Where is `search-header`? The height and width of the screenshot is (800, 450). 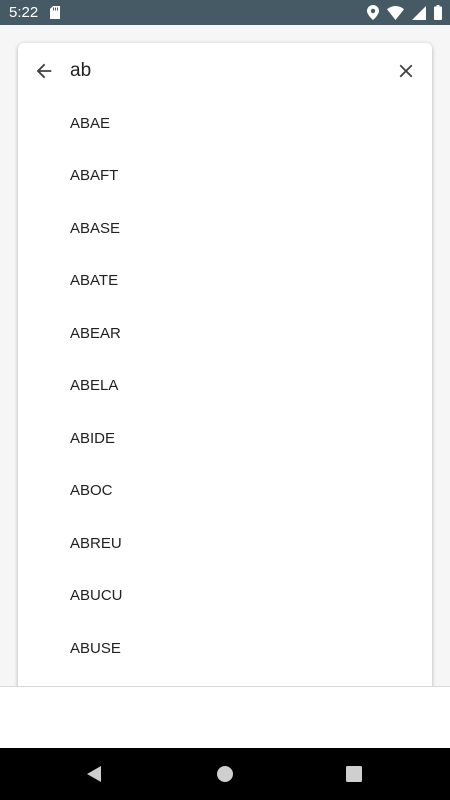 search-header is located at coordinates (225, 71).